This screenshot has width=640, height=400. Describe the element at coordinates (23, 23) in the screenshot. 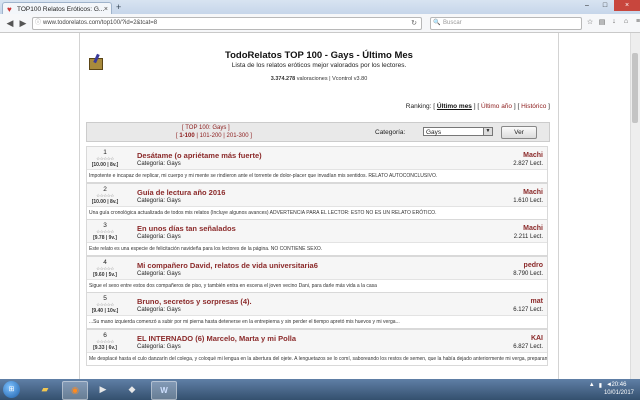

I see `forward-arrow-icon: ▶` at that location.